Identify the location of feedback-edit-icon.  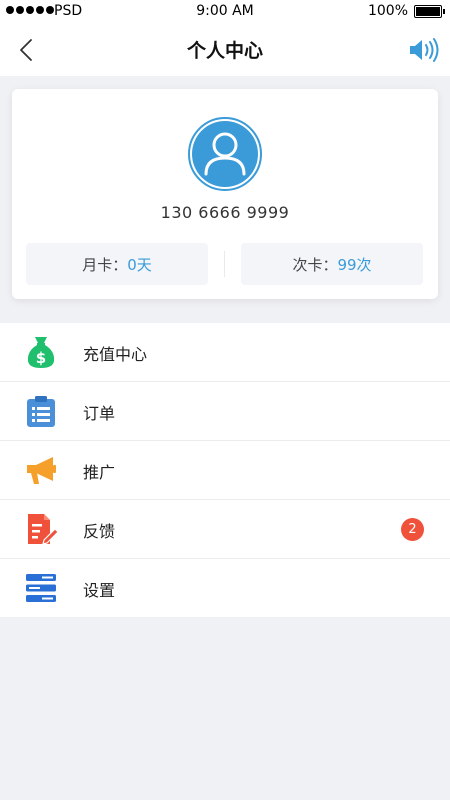
(43, 529).